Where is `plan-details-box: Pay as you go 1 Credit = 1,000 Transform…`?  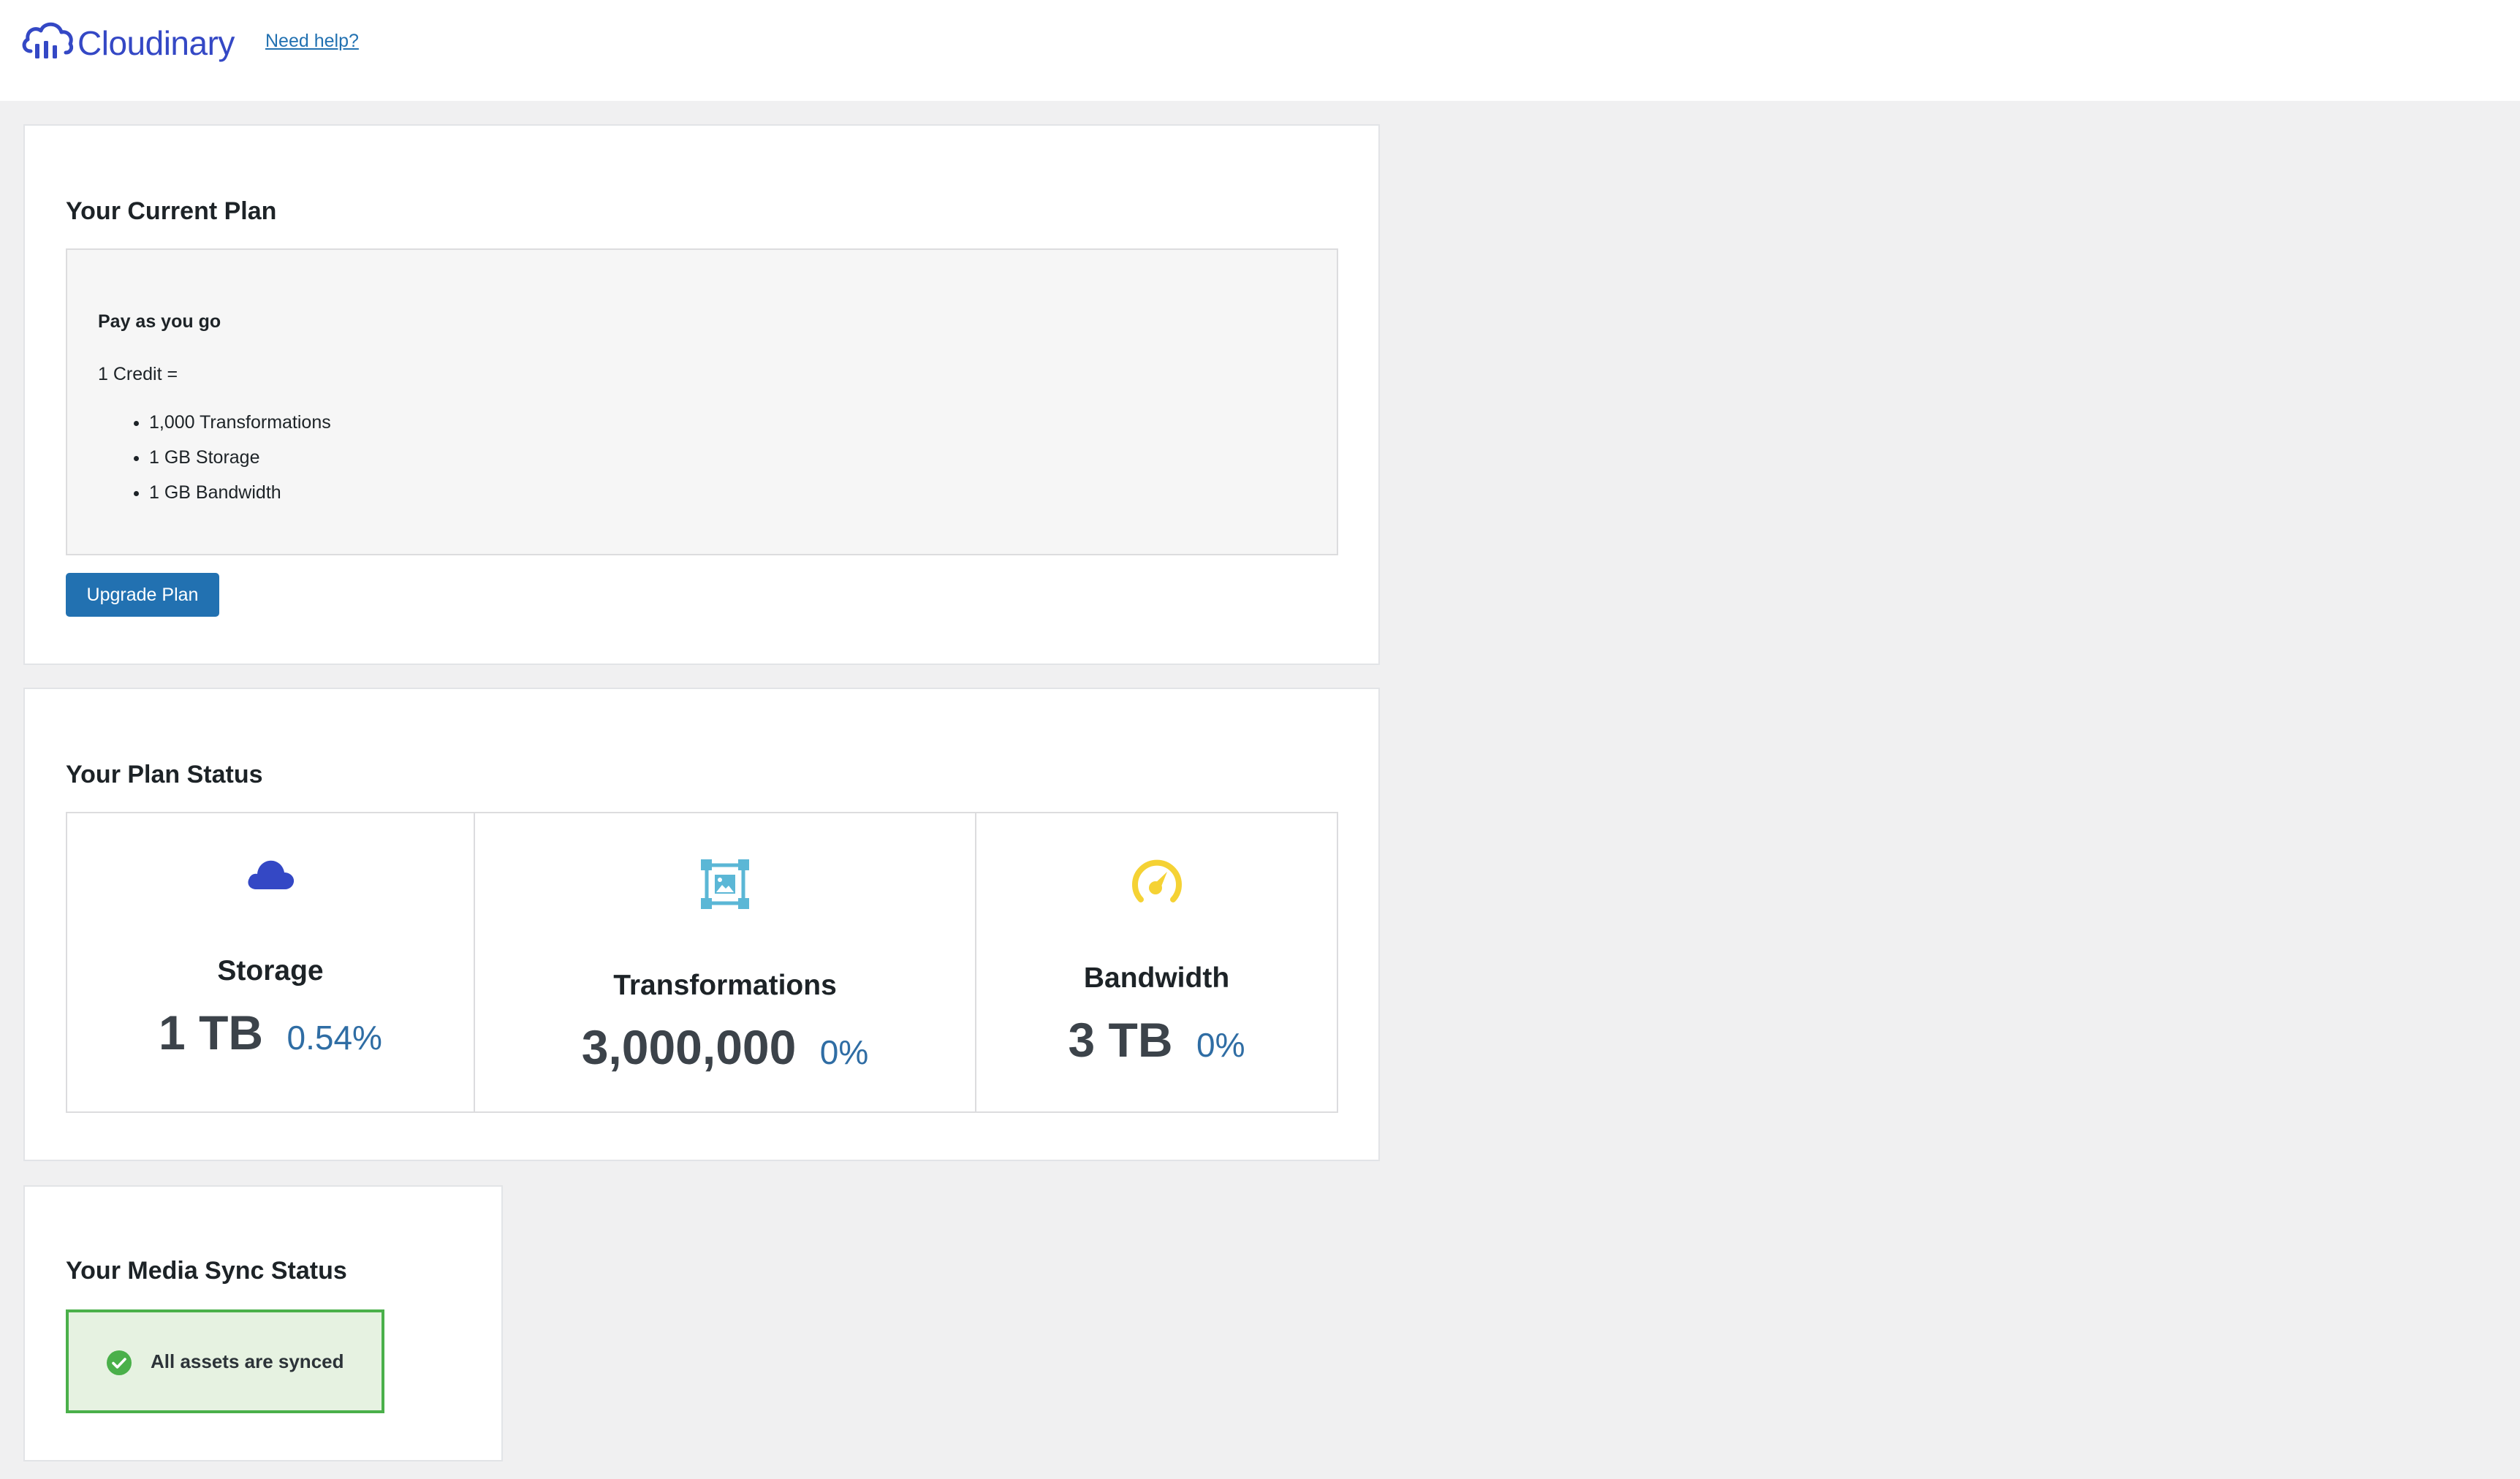 plan-details-box: Pay as you go 1 Credit = 1,000 Transform… is located at coordinates (702, 401).